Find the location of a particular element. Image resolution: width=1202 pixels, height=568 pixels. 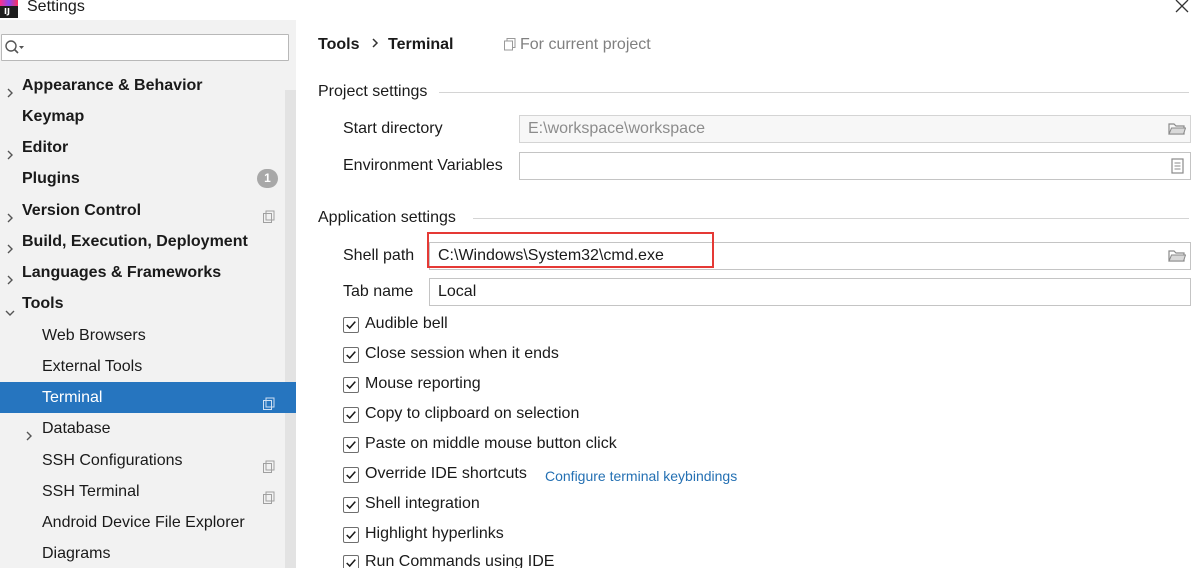

sidebar-item-languages-frameworks: Languages & Frameworks is located at coordinates (148, 272).